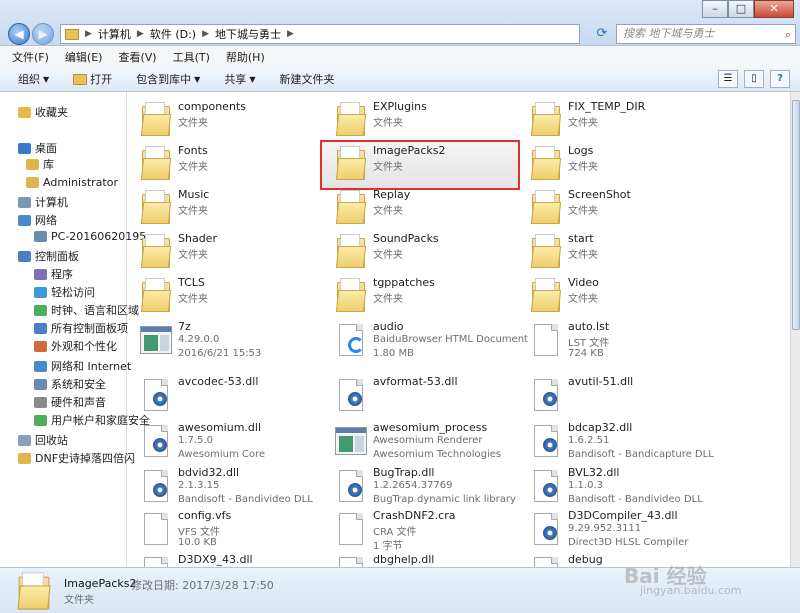 Image resolution: width=800 pixels, height=613 pixels. I want to click on file-item: Logs 文件夹, so click(615, 164).